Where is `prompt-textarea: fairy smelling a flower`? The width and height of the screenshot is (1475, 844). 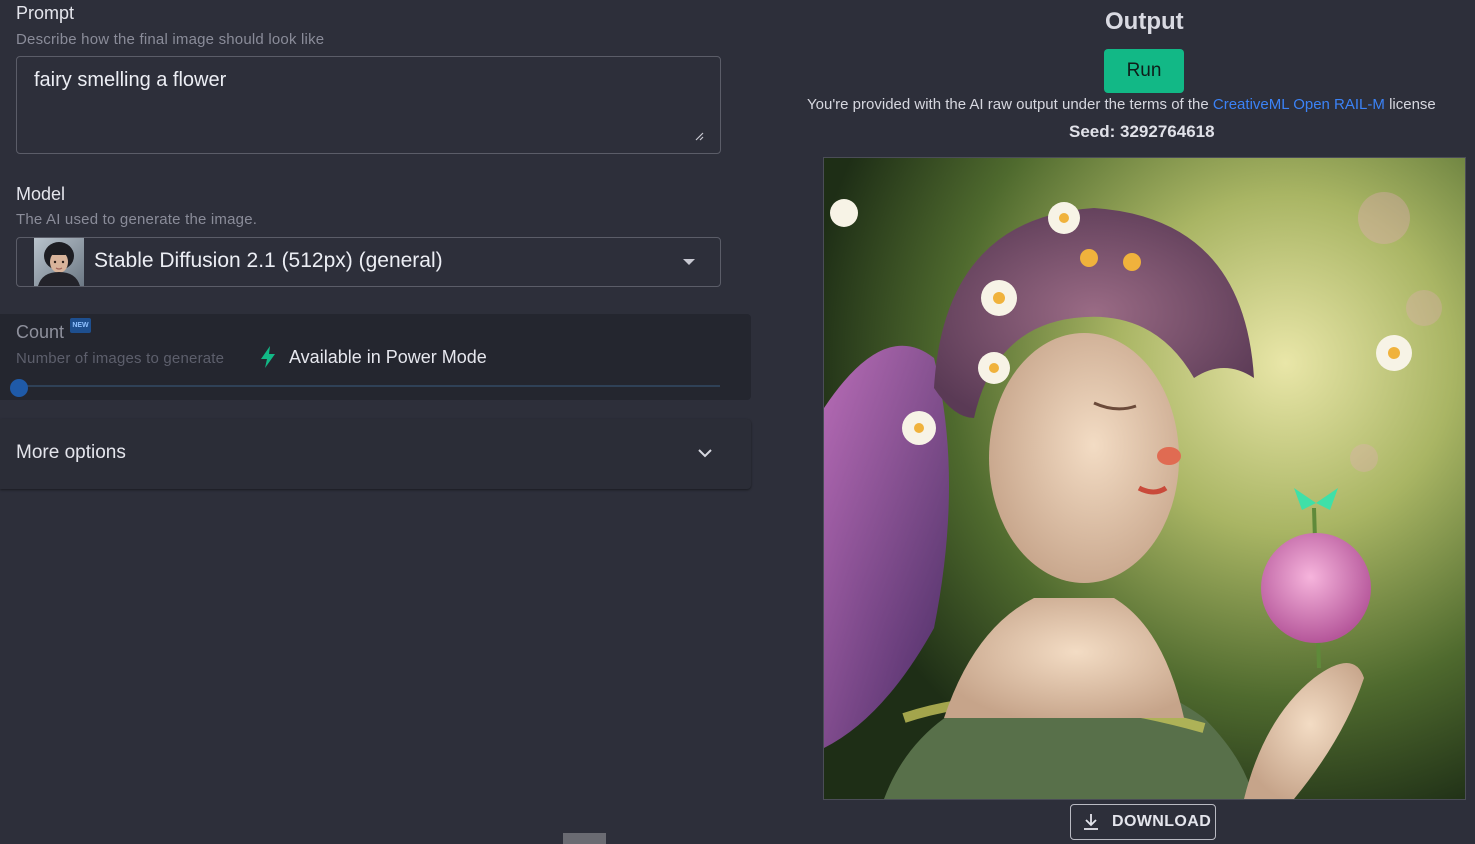 prompt-textarea: fairy smelling a flower is located at coordinates (368, 105).